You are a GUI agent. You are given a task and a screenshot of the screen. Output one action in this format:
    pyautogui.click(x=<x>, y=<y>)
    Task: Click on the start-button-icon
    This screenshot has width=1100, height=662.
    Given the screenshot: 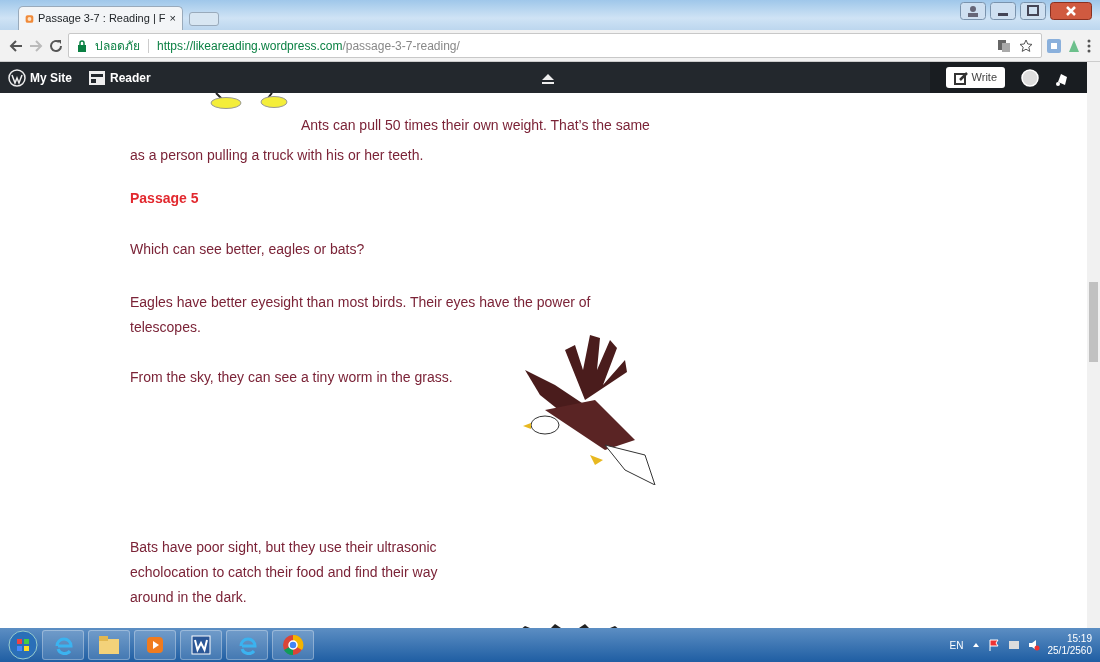 What is the action you would take?
    pyautogui.click(x=23, y=645)
    